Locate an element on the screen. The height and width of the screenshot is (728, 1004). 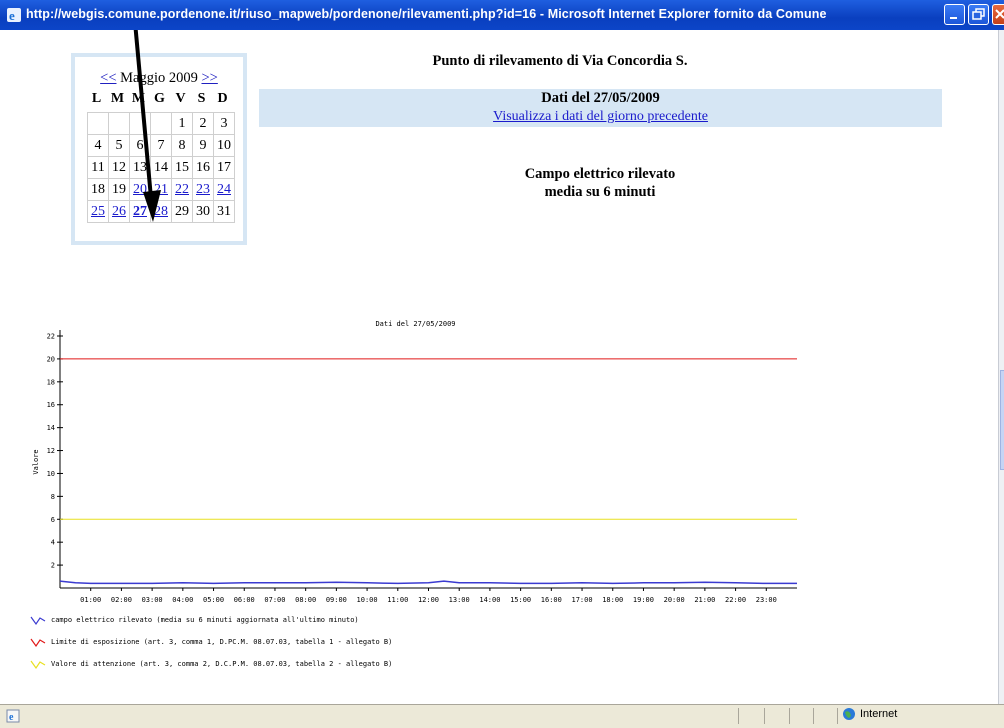
x-tick-label: 17:00 is located at coordinates (582, 599).